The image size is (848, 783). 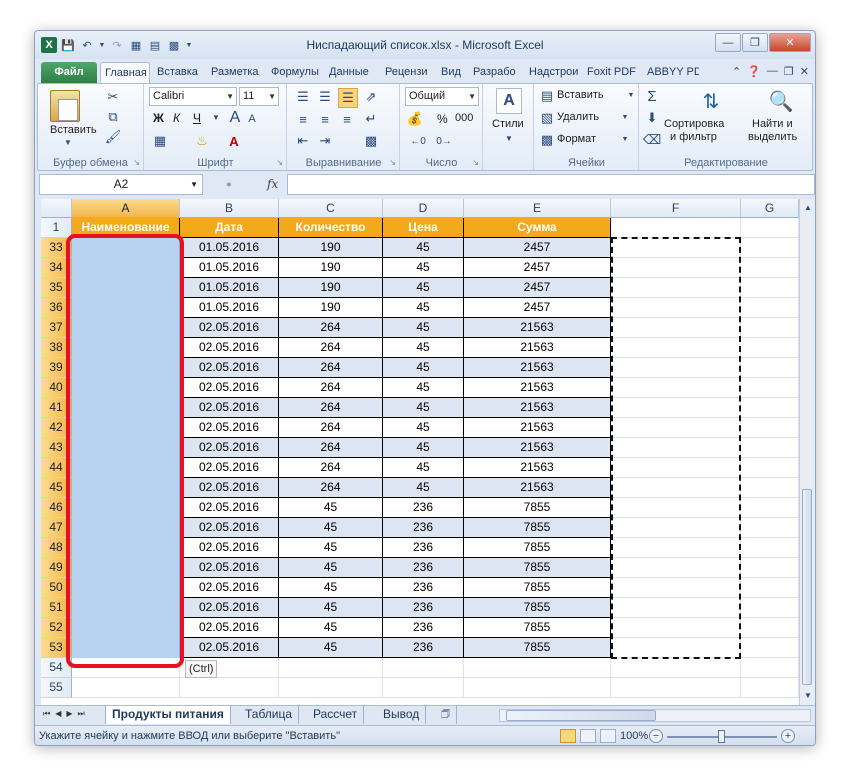 I want to click on horizontal-scrollbar, so click(x=655, y=715).